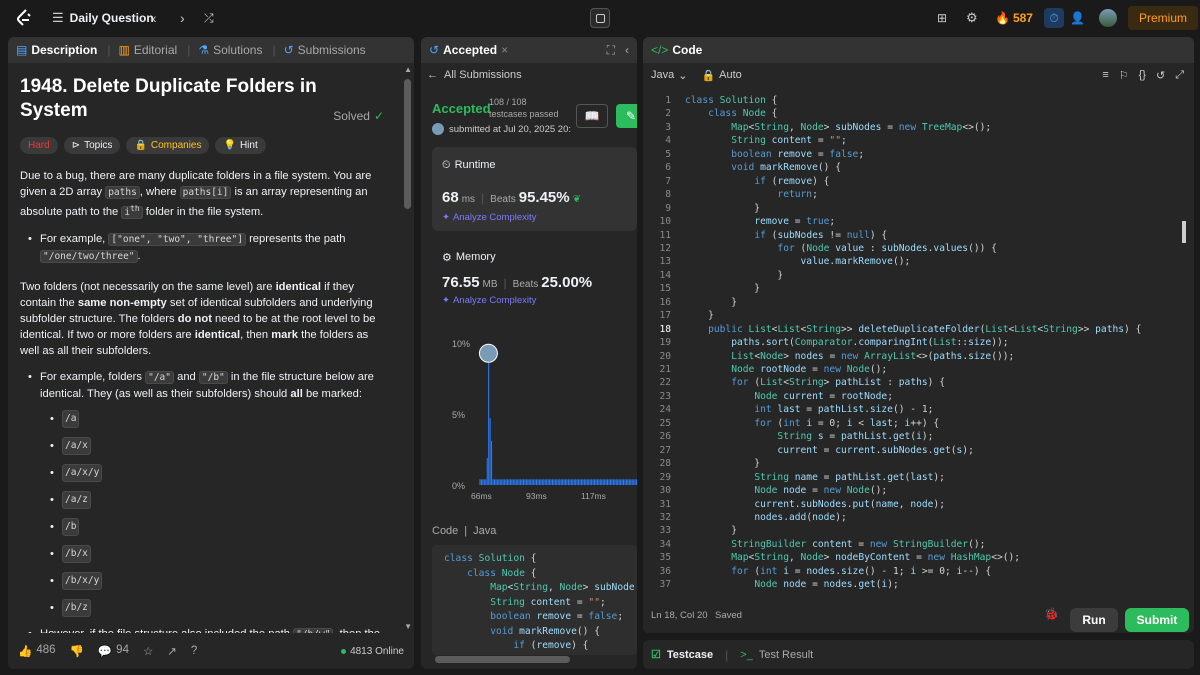 The width and height of the screenshot is (1200, 675). Describe the element at coordinates (682, 655) in the screenshot. I see `tab-testcase: ☑ Testcase` at that location.